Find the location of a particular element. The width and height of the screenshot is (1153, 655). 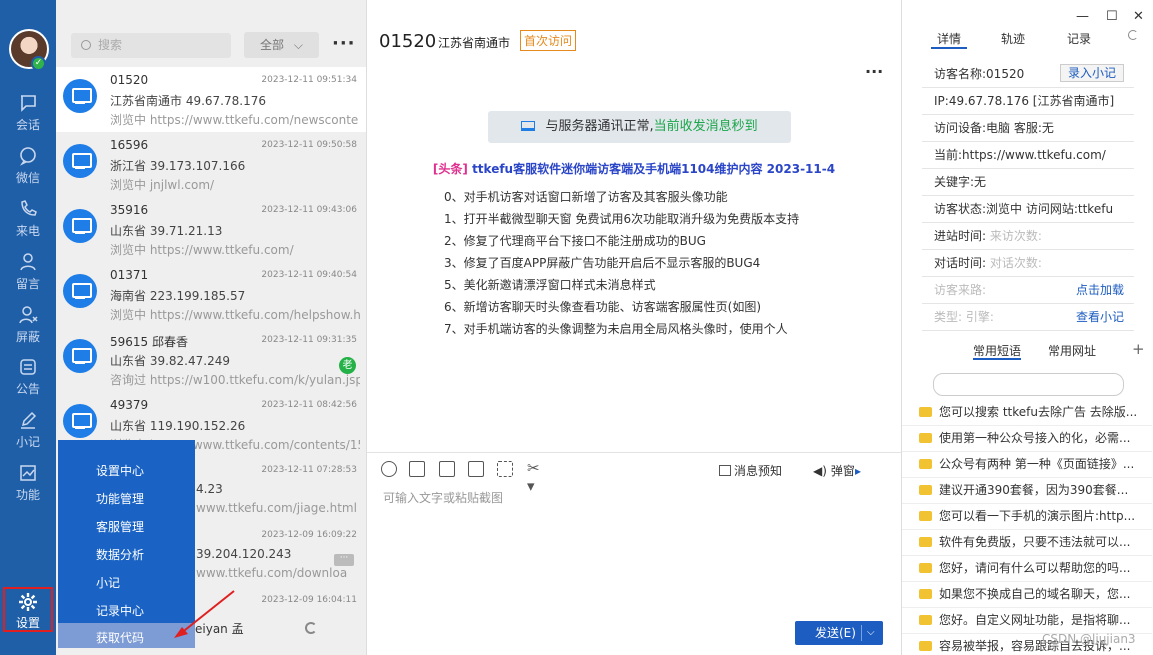

chevron-down-icon: ⌵ is located at coordinates (871, 633).